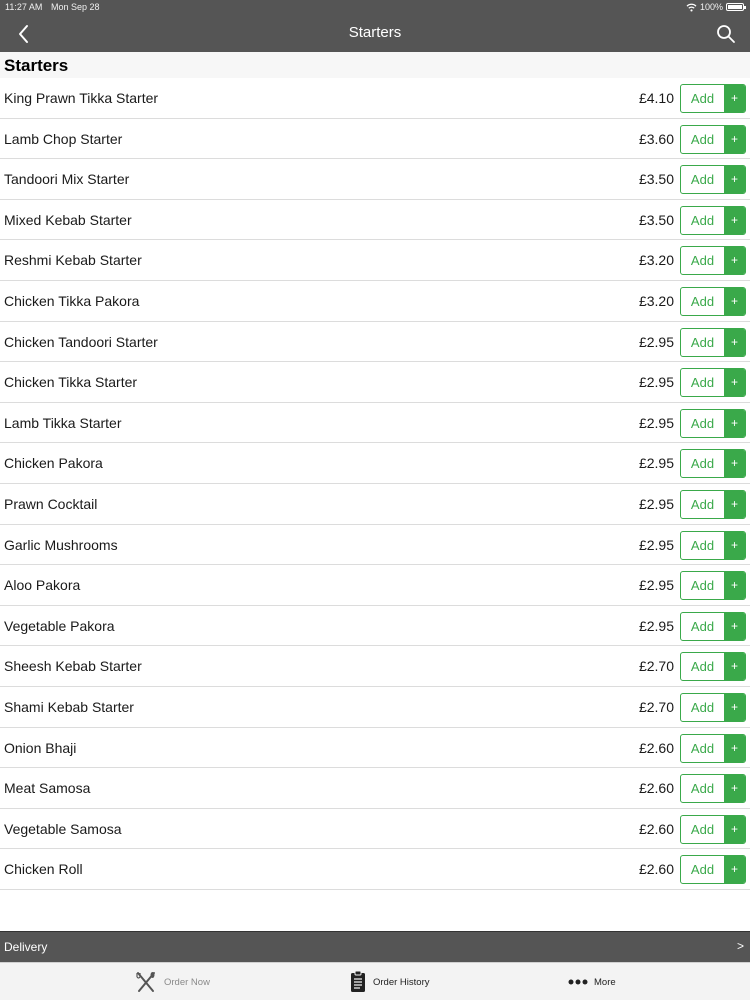  Describe the element at coordinates (145, 982) in the screenshot. I see `fork-knife-icon` at that location.